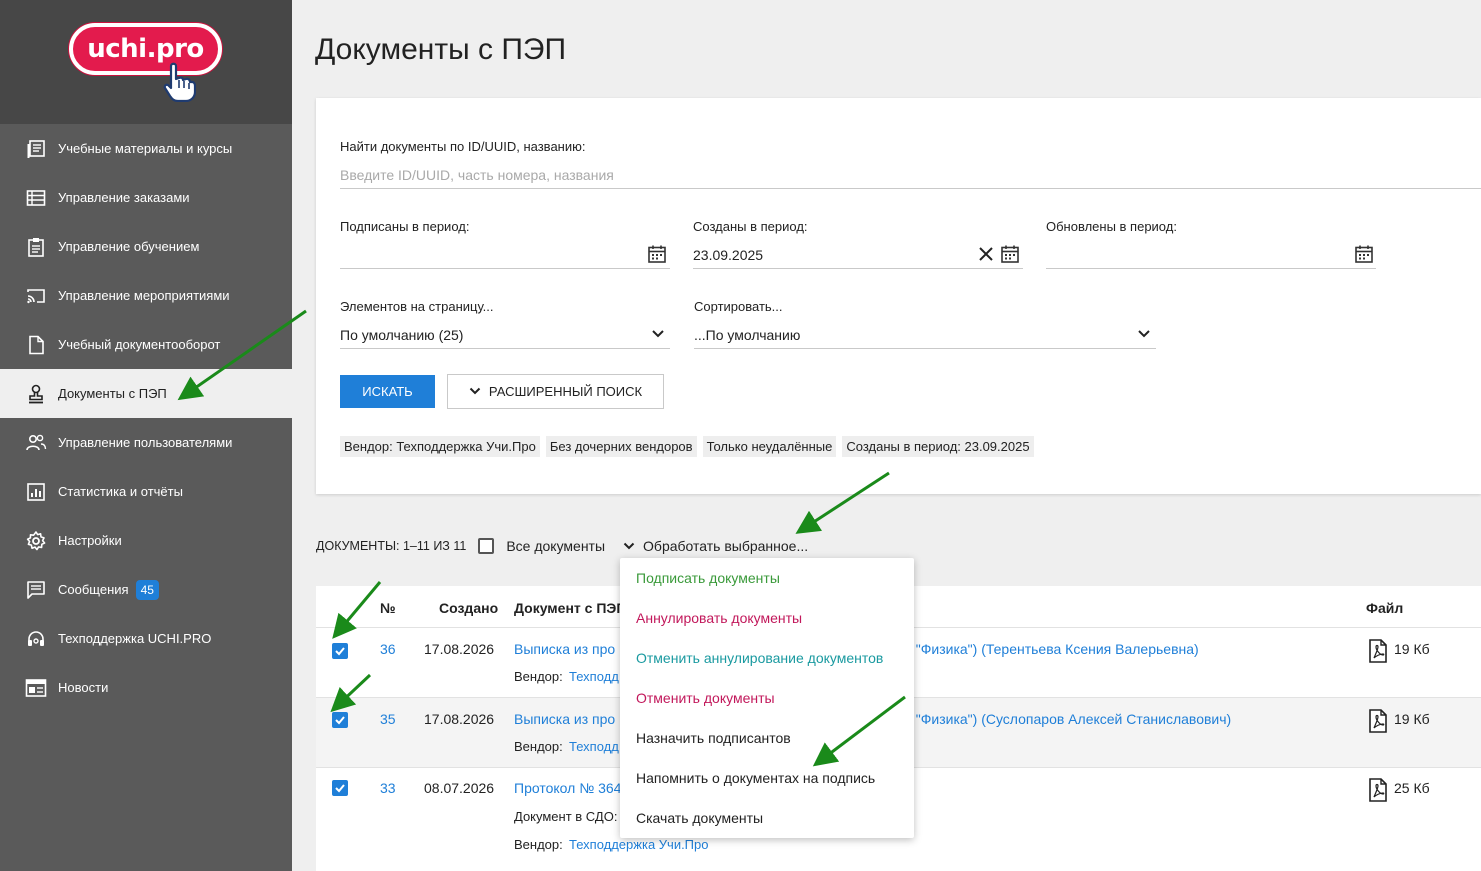 The height and width of the screenshot is (871, 1481). Describe the element at coordinates (129, 246) in the screenshot. I see `sidebar-item-label: Управление обучением` at that location.